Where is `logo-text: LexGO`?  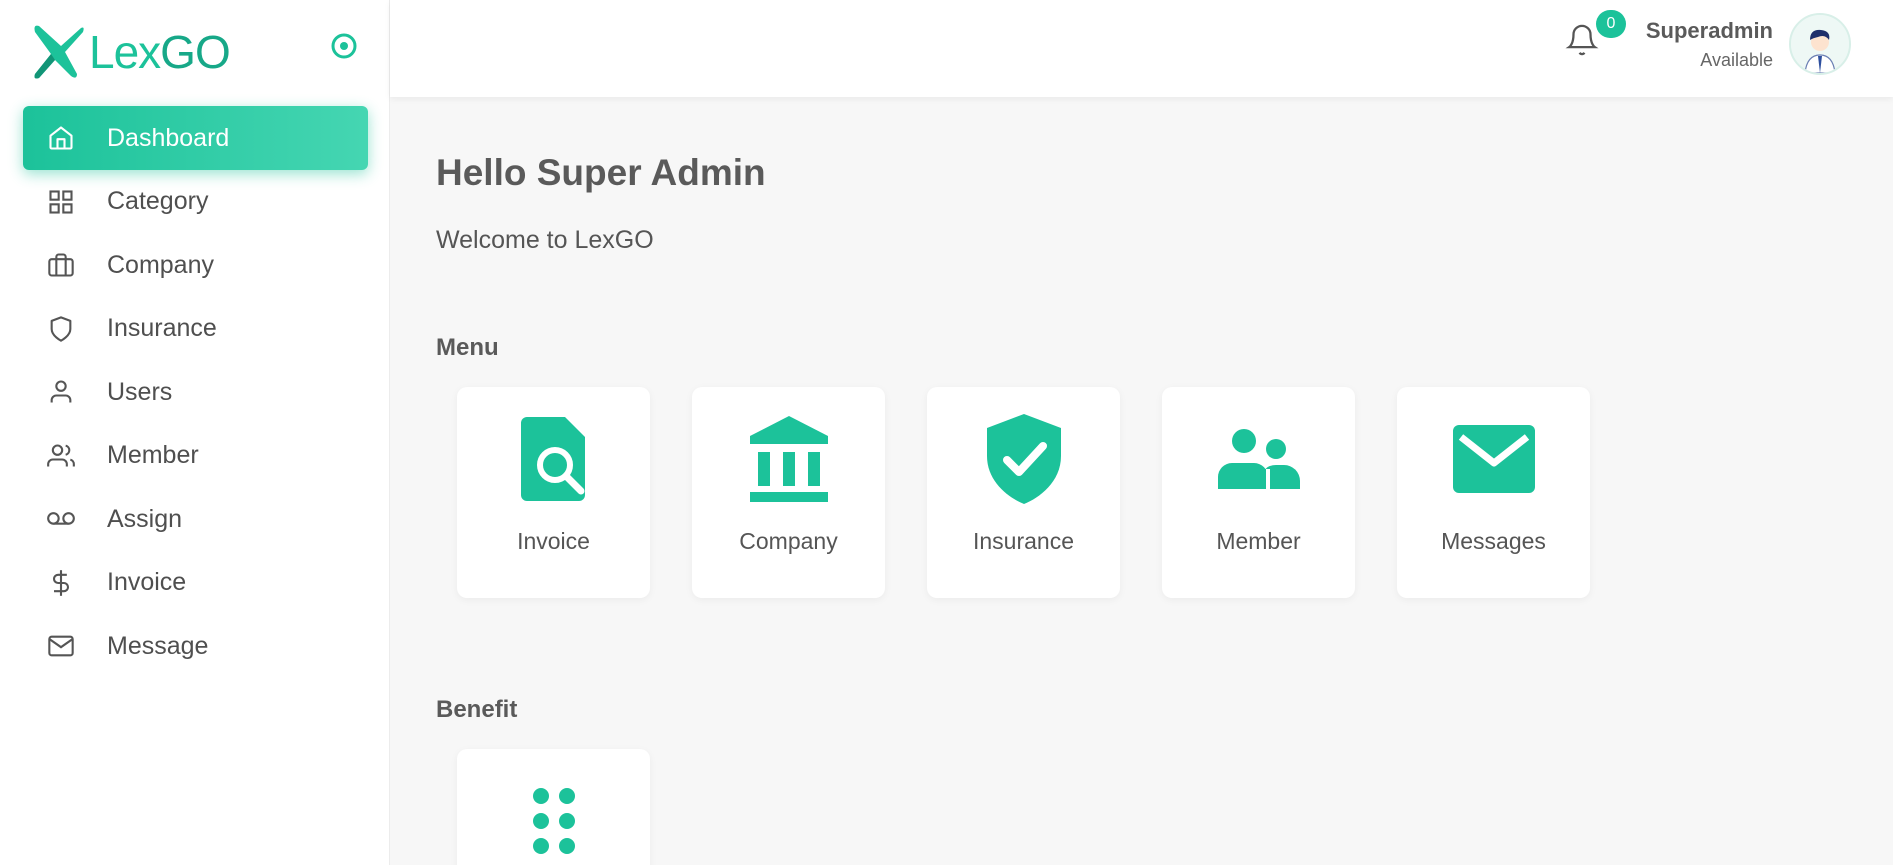 logo-text: LexGO is located at coordinates (160, 52).